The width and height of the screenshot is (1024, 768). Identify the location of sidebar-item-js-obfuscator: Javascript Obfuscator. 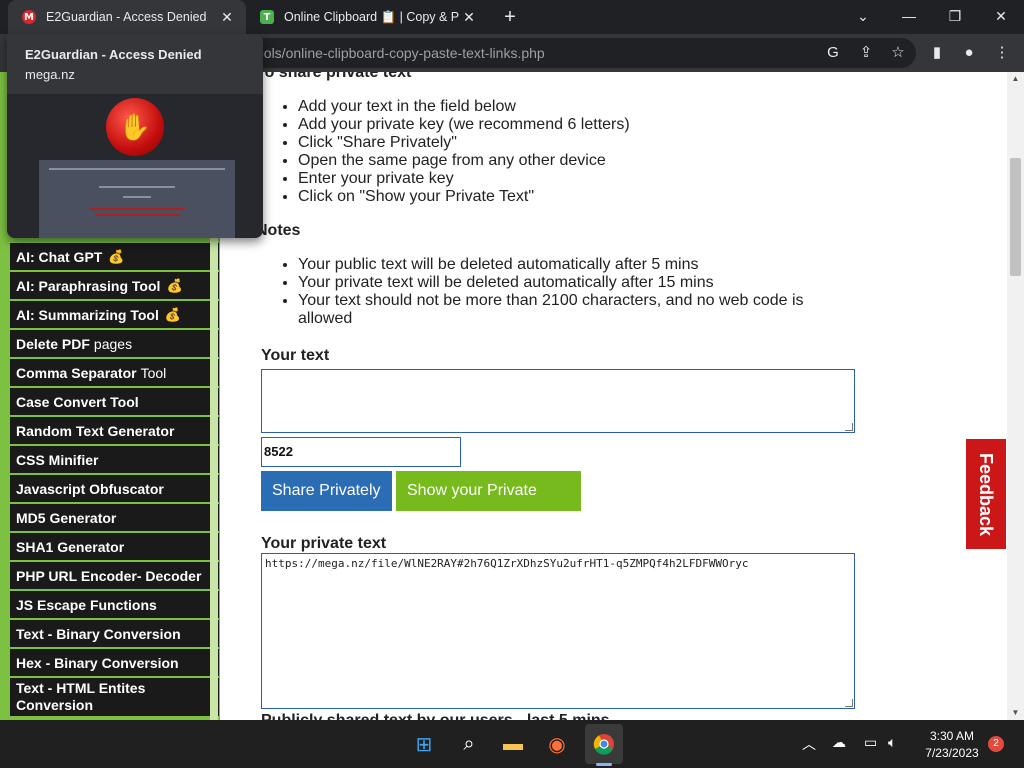
(115, 488).